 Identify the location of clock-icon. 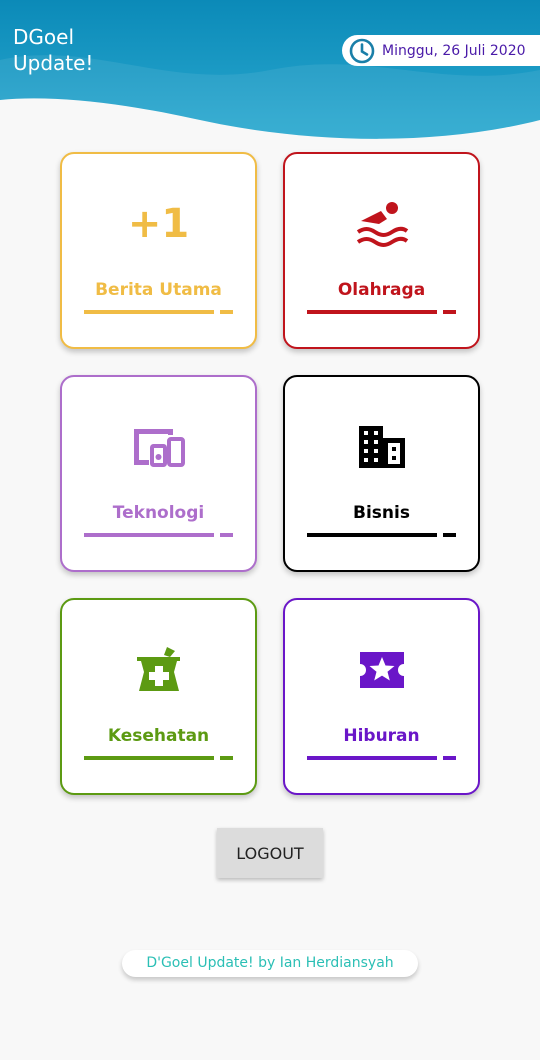
(362, 50).